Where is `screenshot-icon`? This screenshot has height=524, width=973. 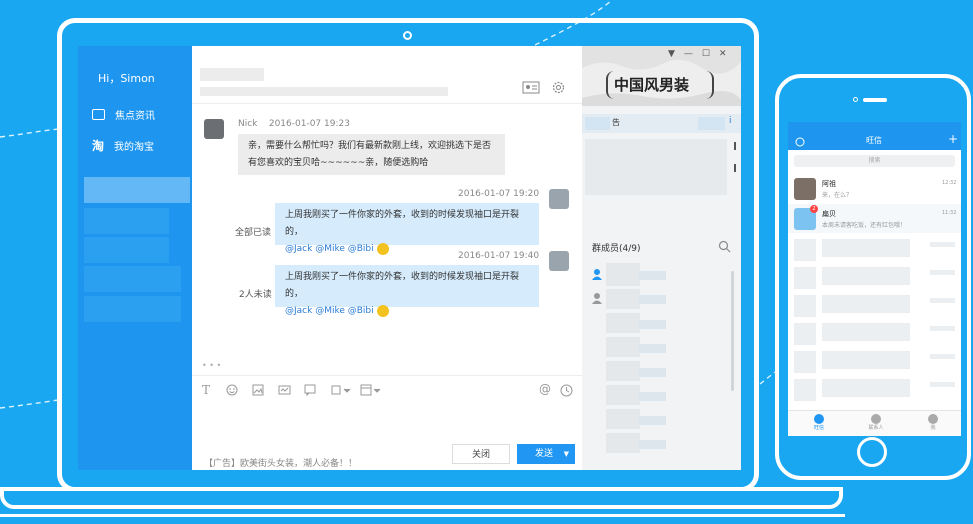 screenshot-icon is located at coordinates (284, 390).